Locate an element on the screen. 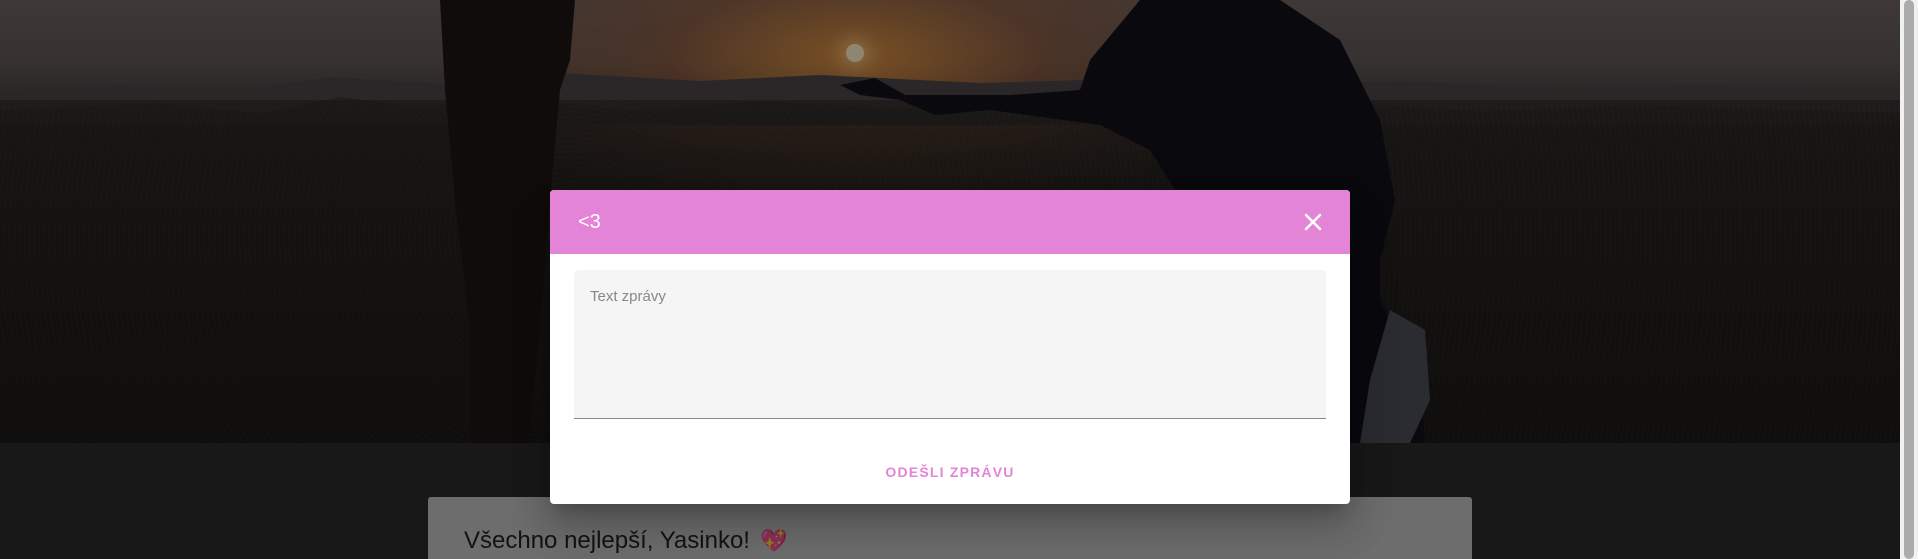 The width and height of the screenshot is (1918, 559). dialog-header: <3 is located at coordinates (950, 222).